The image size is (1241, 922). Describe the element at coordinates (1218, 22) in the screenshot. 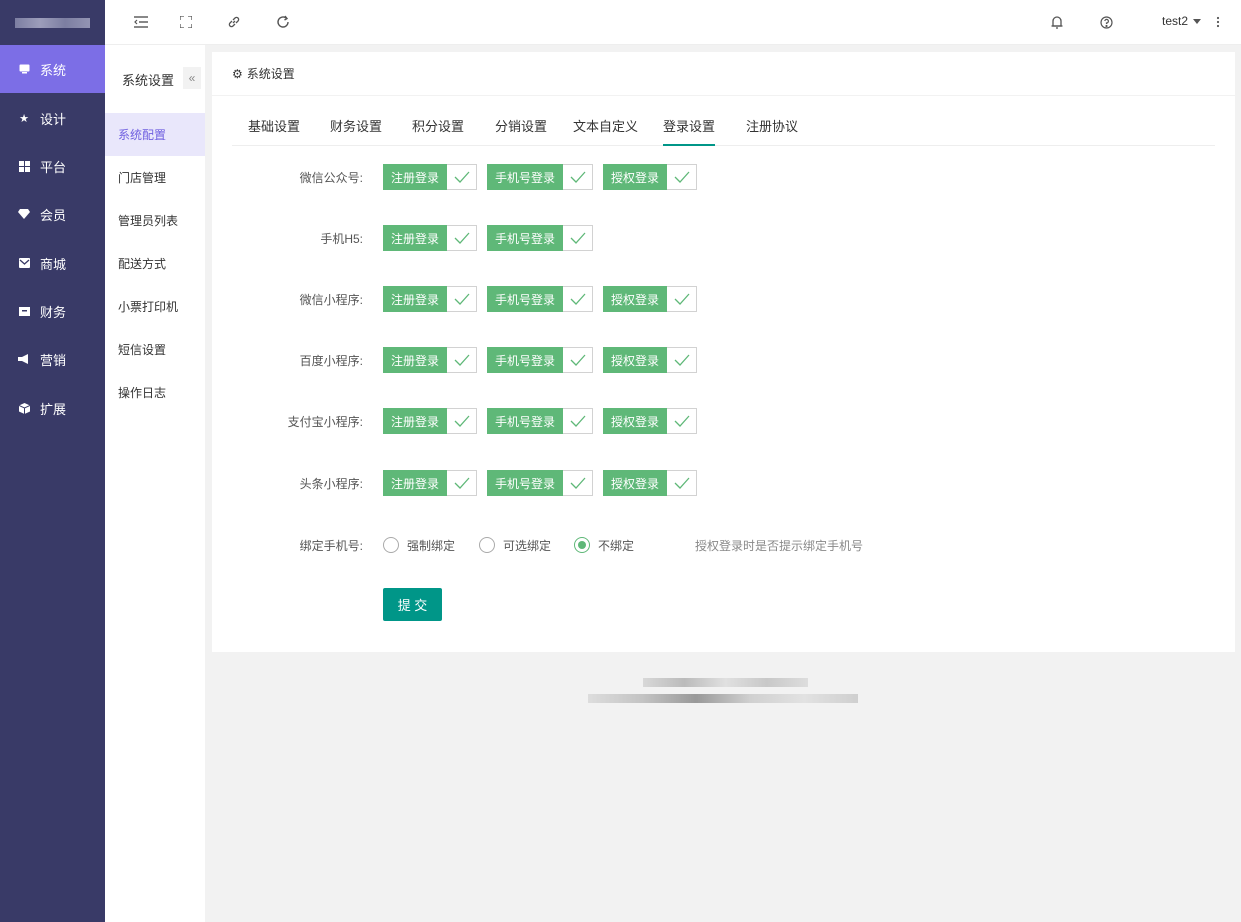

I see `more-icon` at that location.